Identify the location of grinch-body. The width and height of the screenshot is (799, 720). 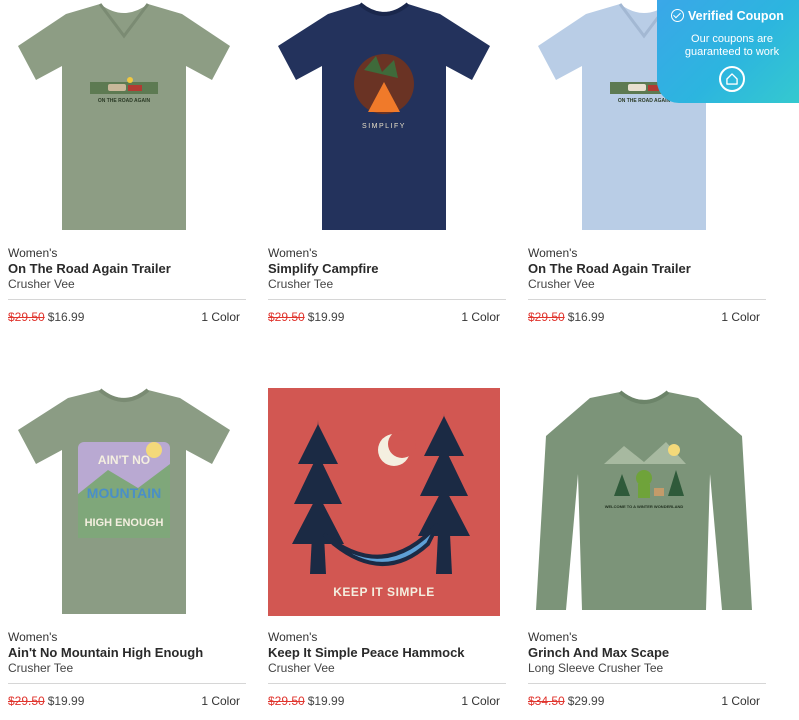
(644, 491).